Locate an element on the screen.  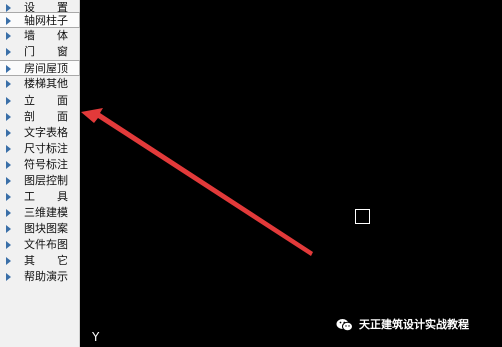
menu-item-walls: 墙 体 is located at coordinates (40, 36).